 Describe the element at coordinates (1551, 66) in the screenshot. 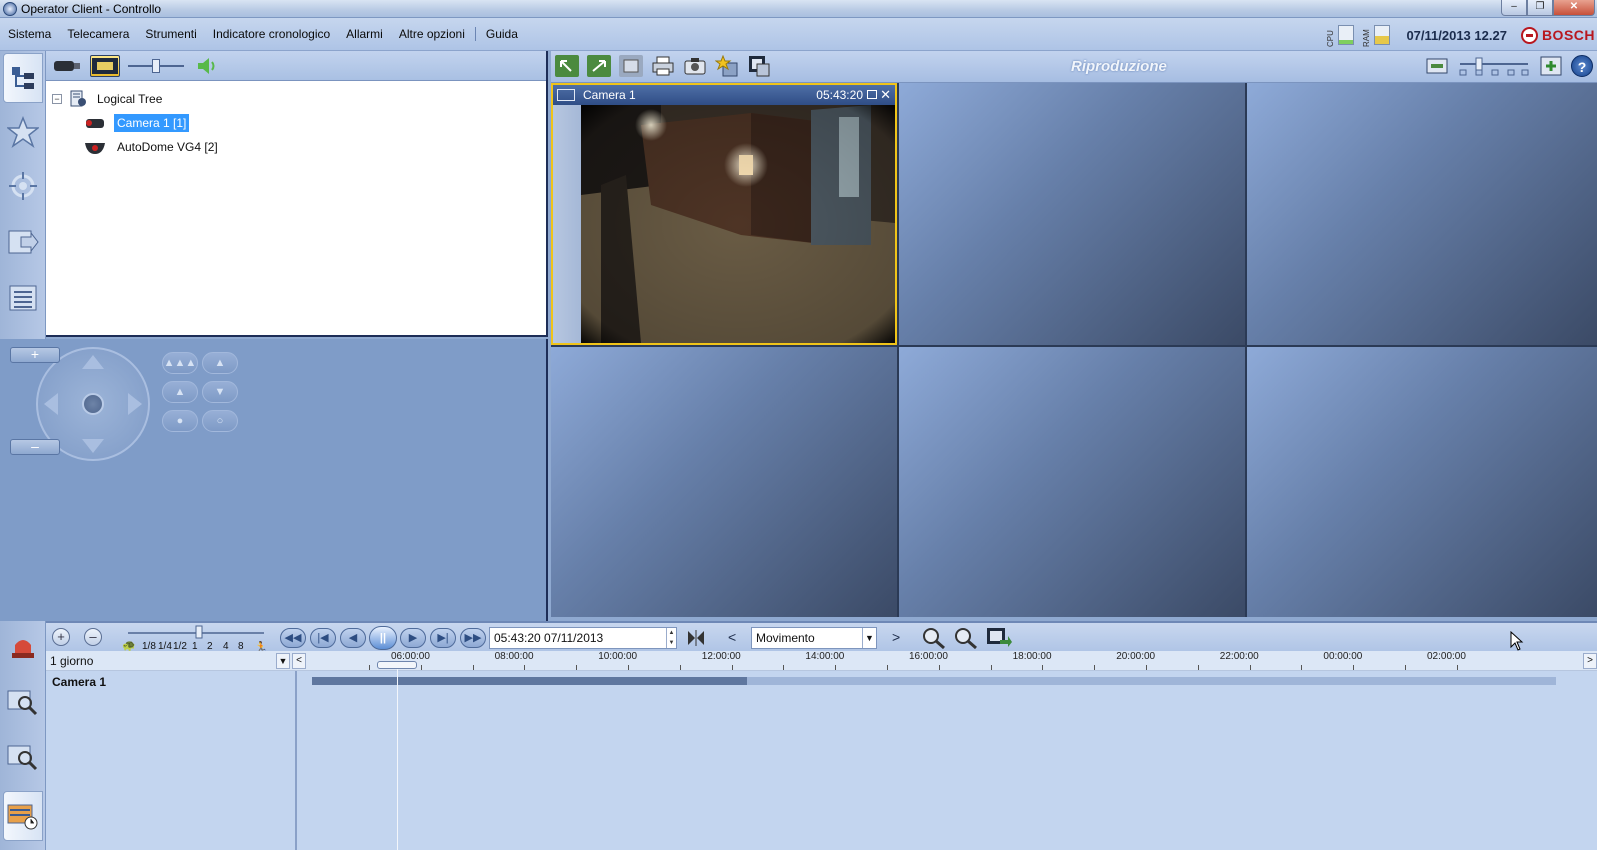

I see `add-pane-button` at that location.